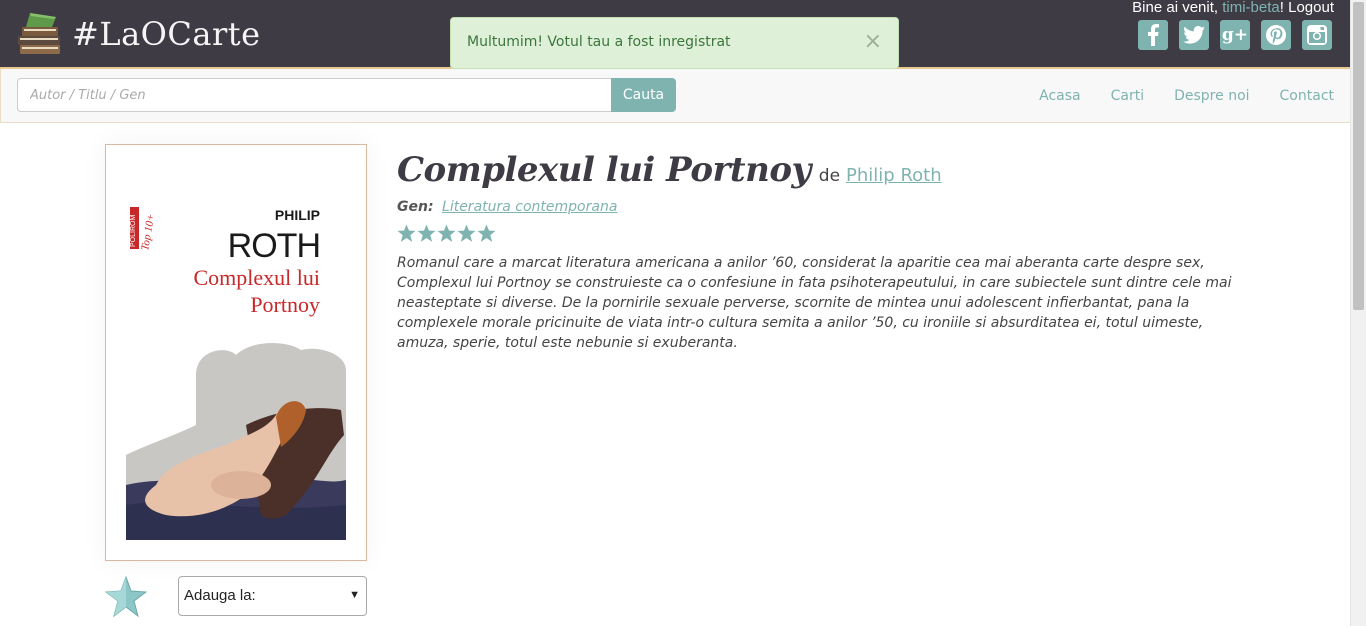 The height and width of the screenshot is (626, 1366). I want to click on cover-publisher: POLIROM, so click(133, 231).